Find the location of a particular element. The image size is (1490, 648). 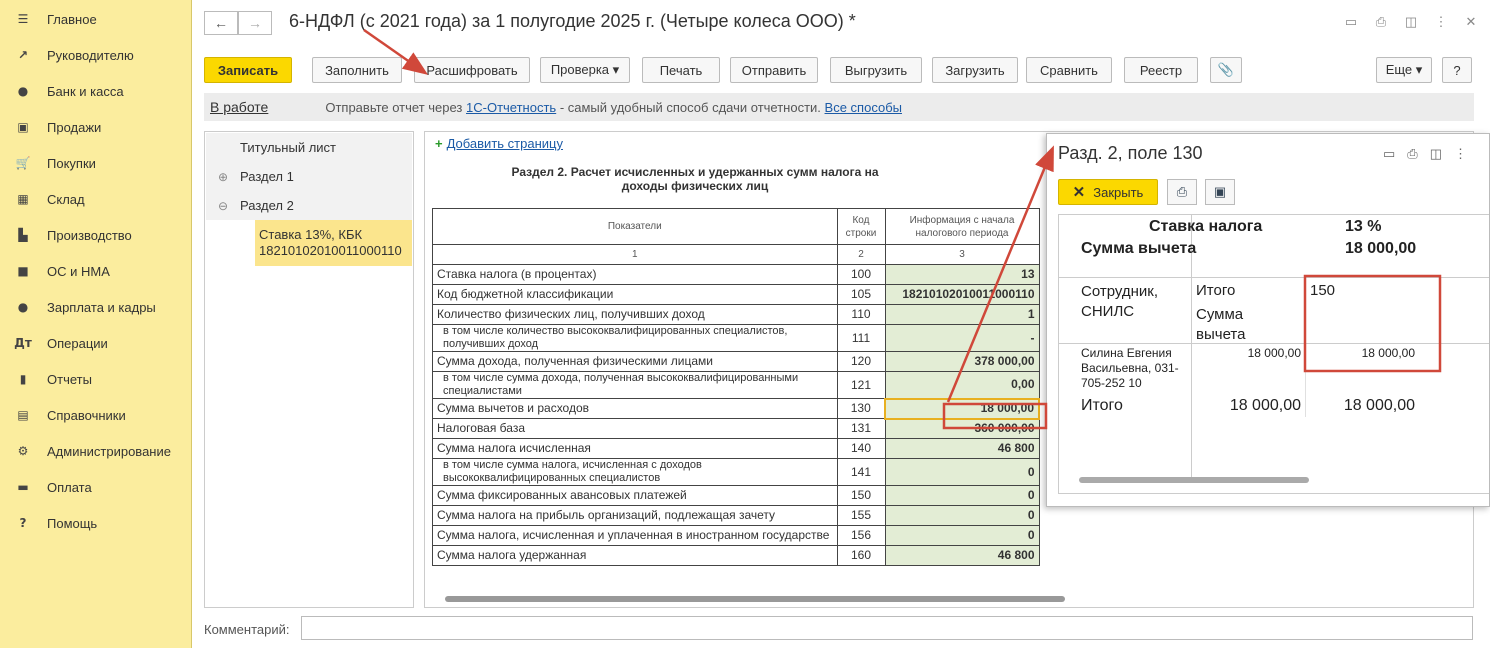

sidebar-item-label: Главное is located at coordinates (72, 19).